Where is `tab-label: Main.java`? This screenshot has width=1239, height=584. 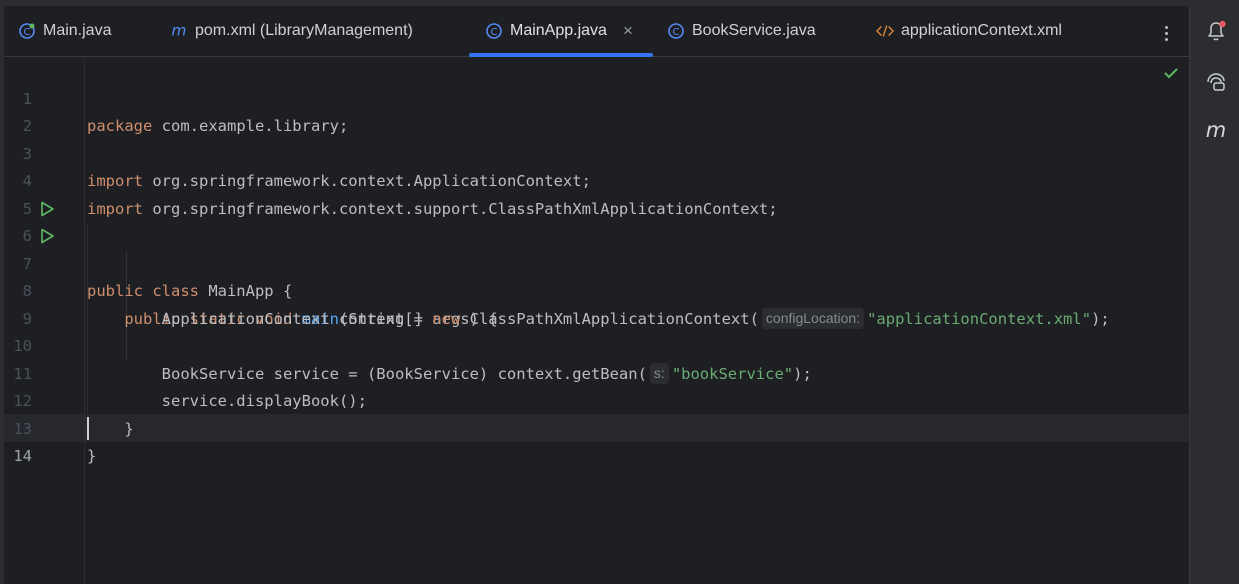
tab-label: Main.java is located at coordinates (77, 30).